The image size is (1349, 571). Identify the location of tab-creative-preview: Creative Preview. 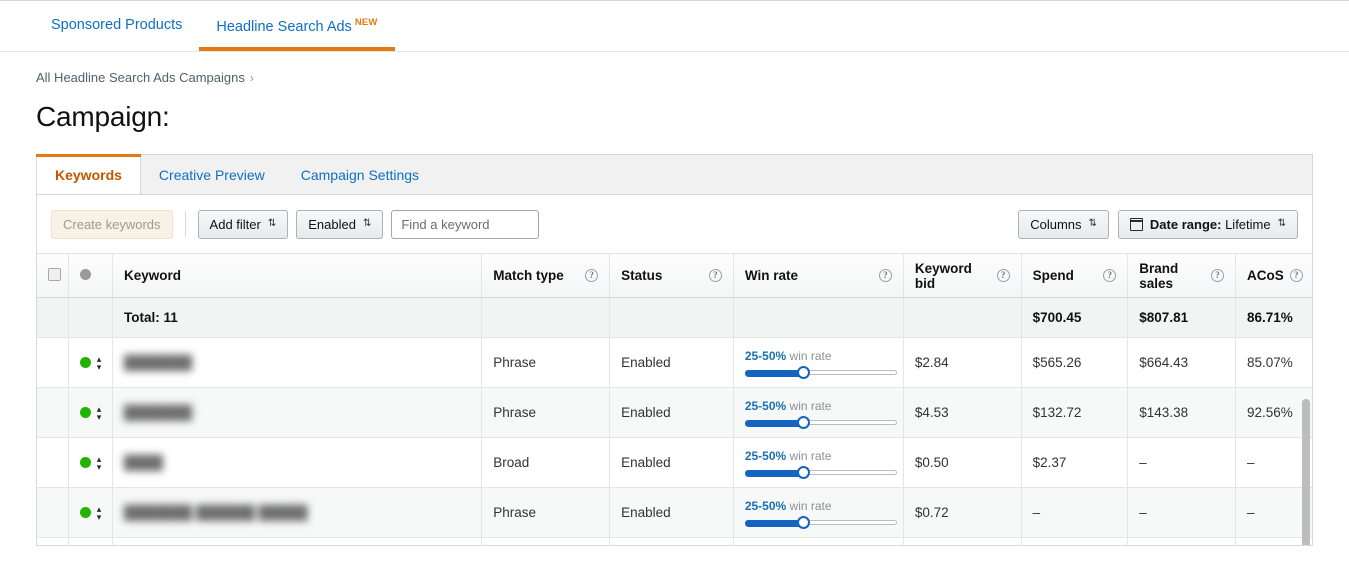
(212, 174).